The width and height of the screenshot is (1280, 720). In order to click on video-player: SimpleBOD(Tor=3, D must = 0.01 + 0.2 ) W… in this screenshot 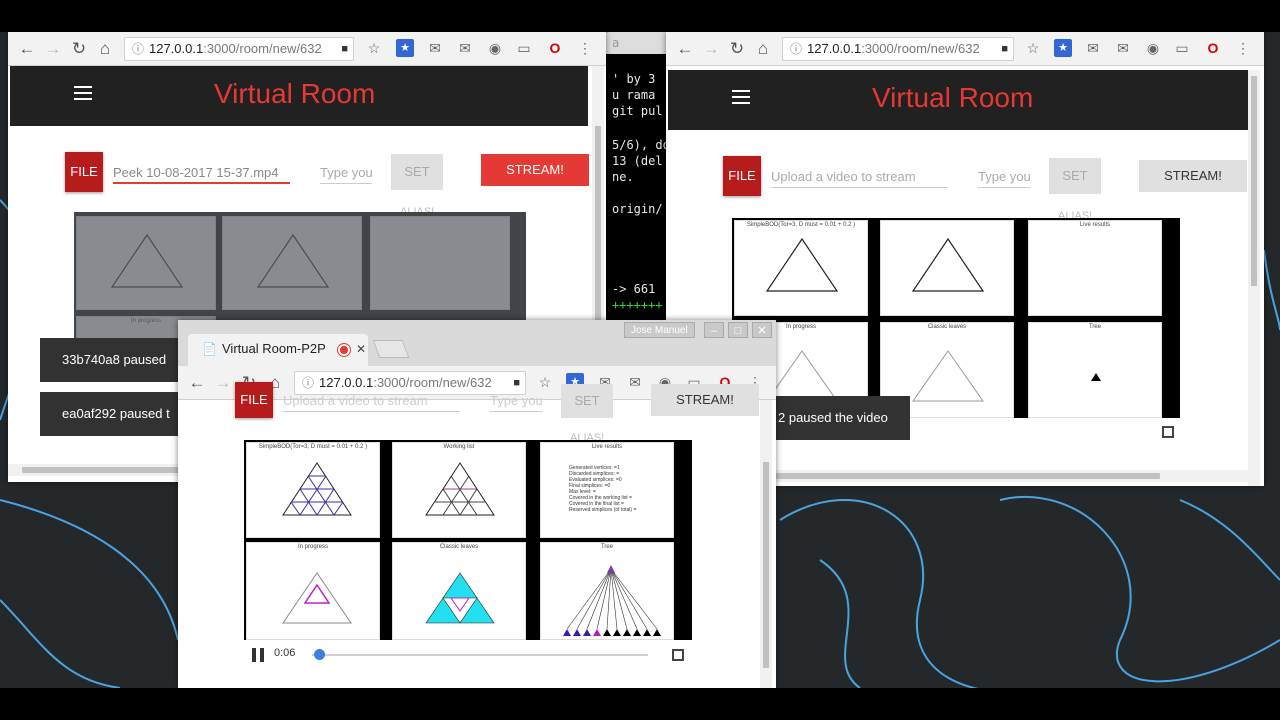, I will do `click(468, 540)`.